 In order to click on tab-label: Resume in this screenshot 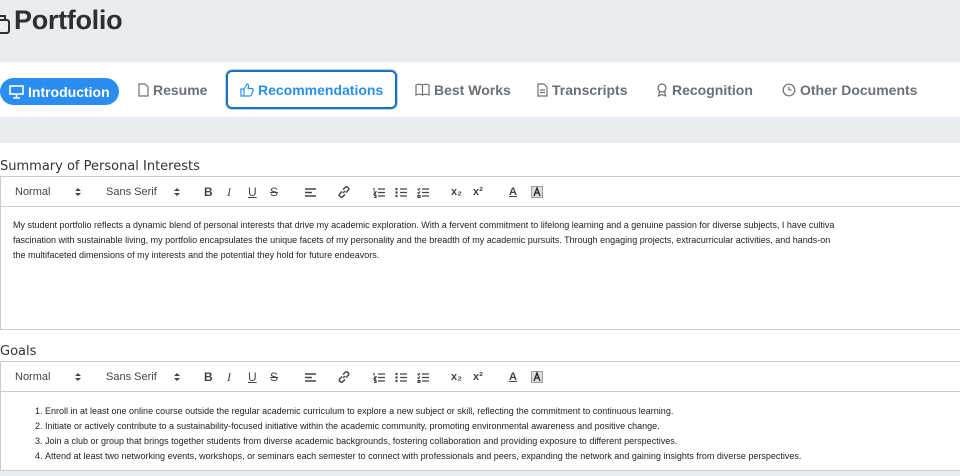, I will do `click(180, 89)`.